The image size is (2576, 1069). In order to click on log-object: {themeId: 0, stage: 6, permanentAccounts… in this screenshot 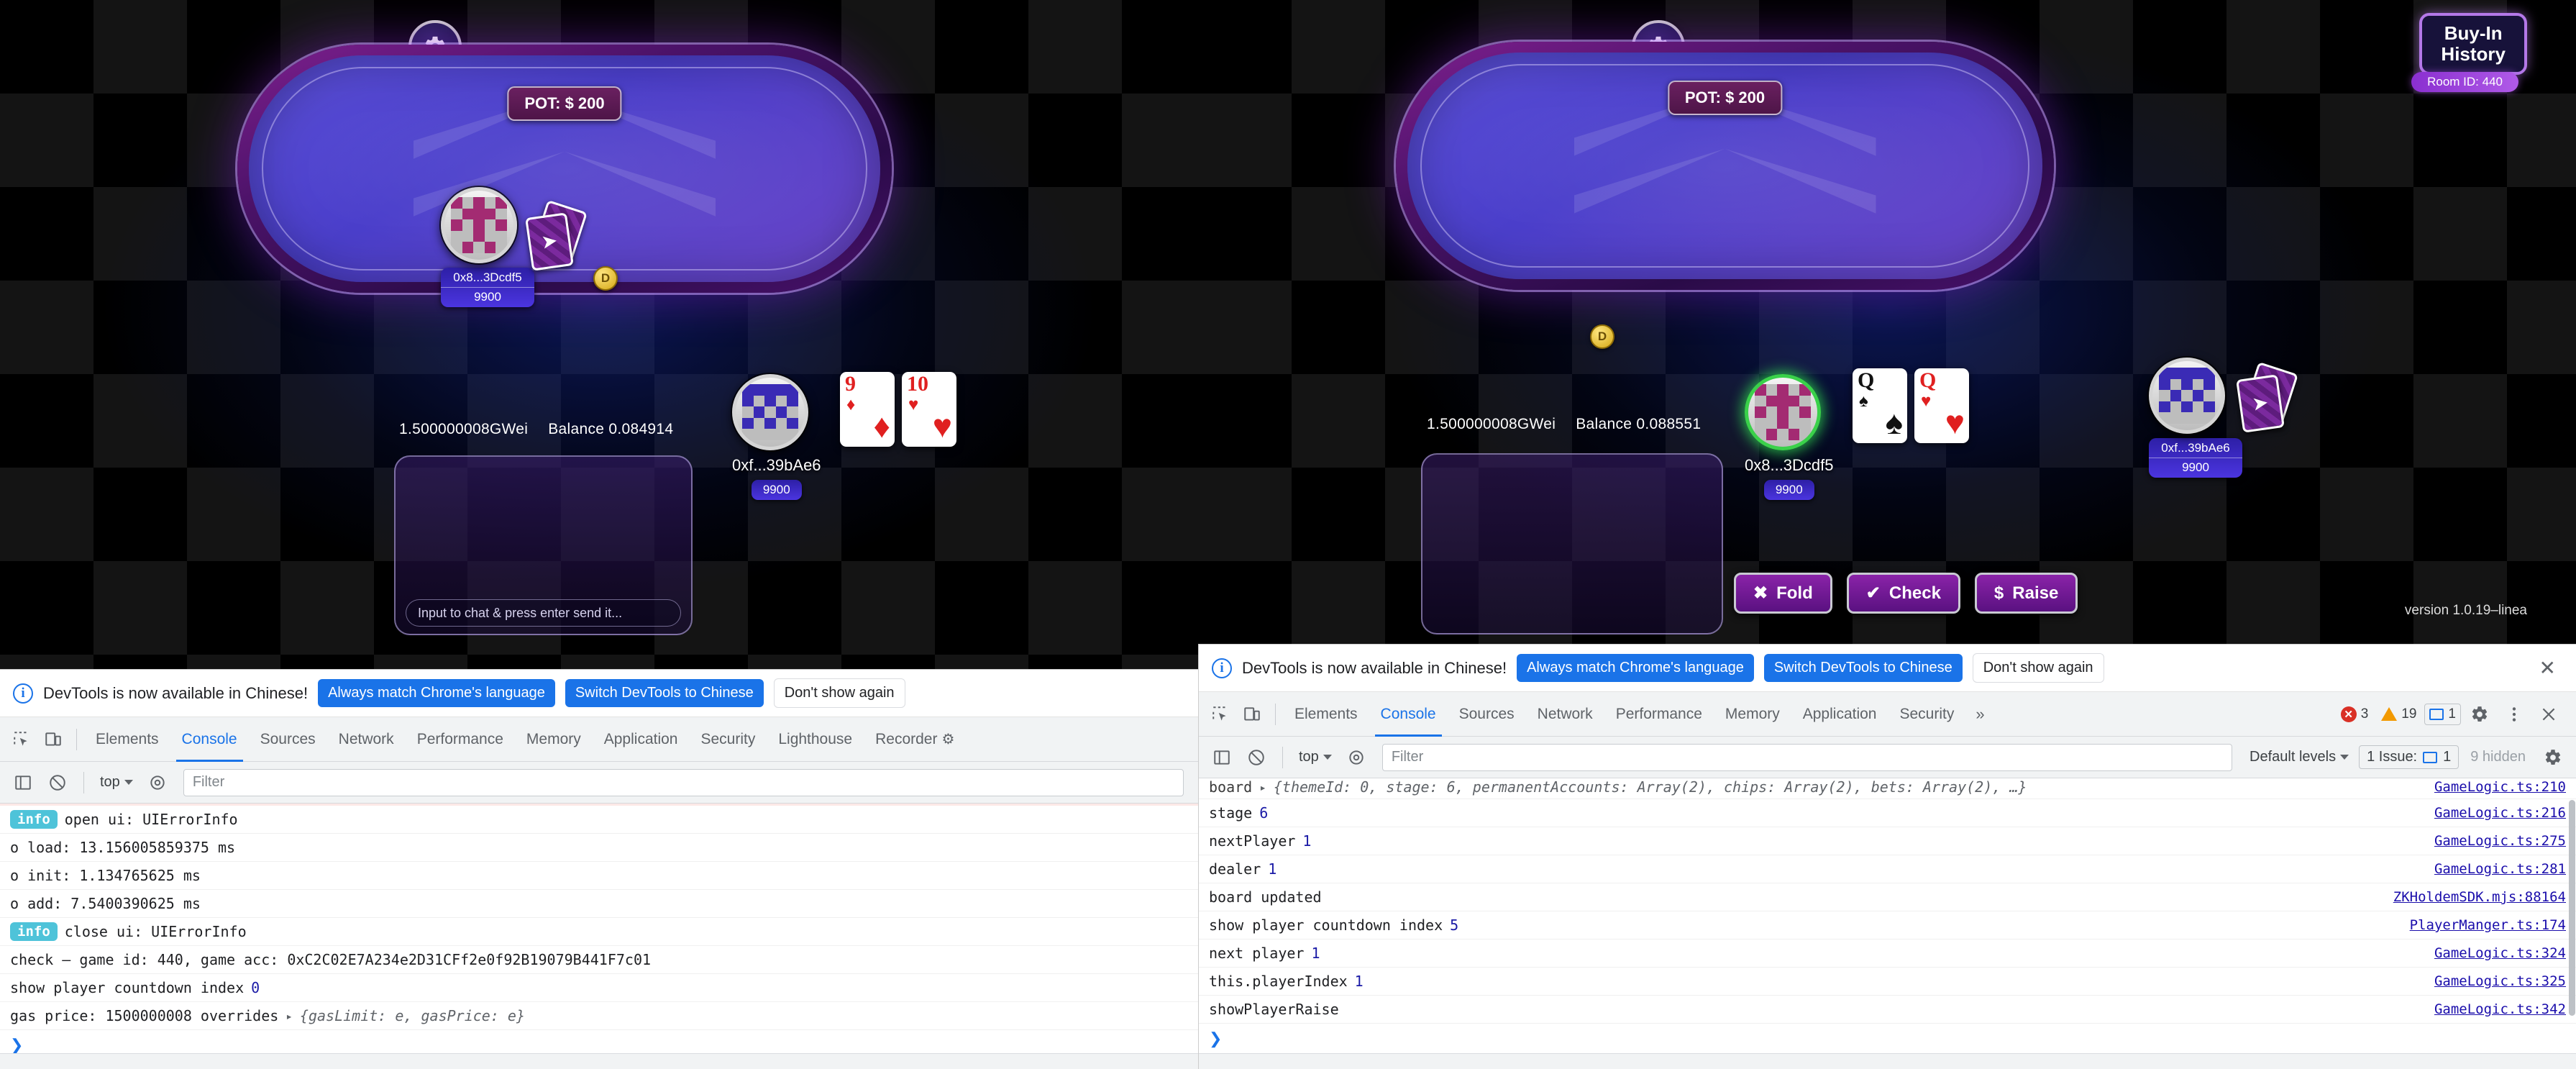, I will do `click(1650, 787)`.